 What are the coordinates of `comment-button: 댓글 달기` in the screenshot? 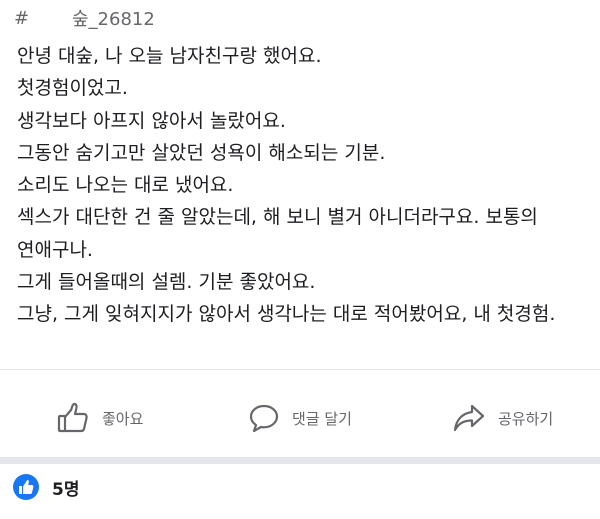 It's located at (300, 418).